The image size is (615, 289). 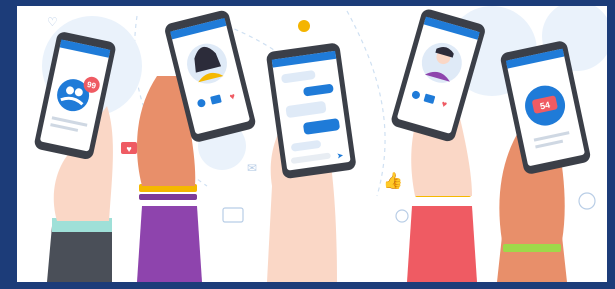 What do you see at coordinates (438, 145) in the screenshot?
I see `hand-phone-4: ♥` at bounding box center [438, 145].